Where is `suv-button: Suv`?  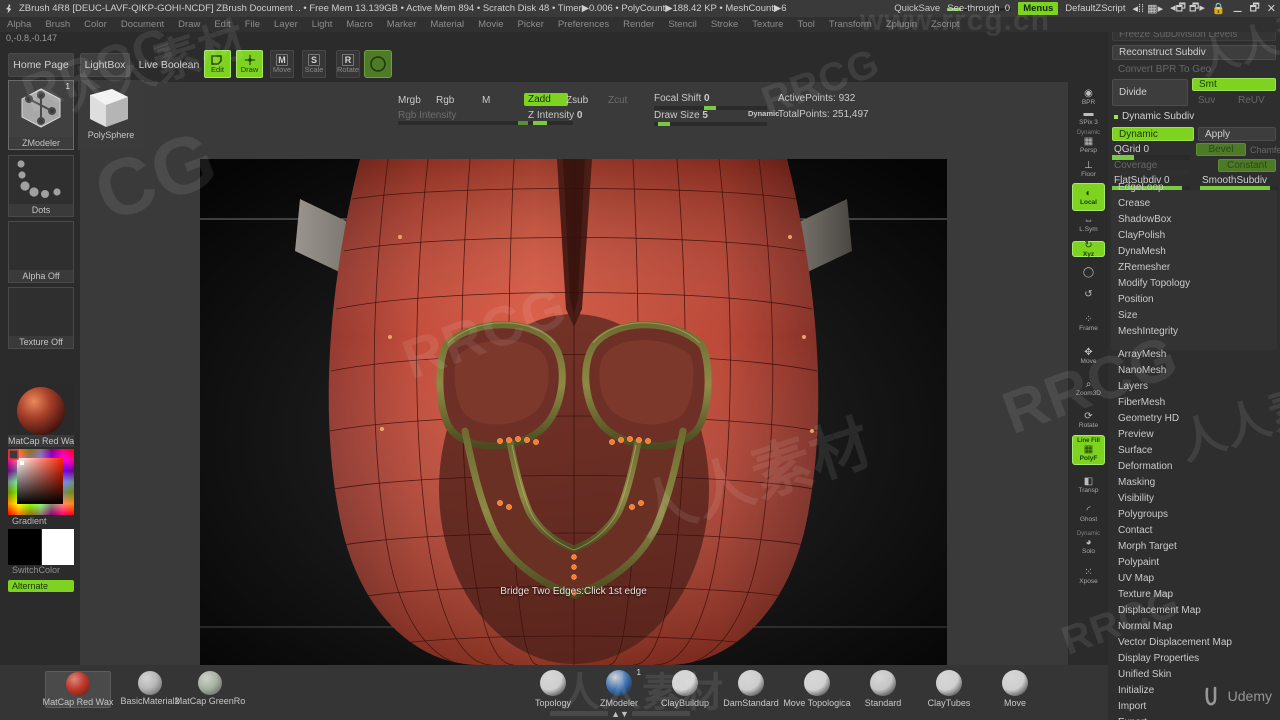
suv-button: Suv is located at coordinates (1210, 100).